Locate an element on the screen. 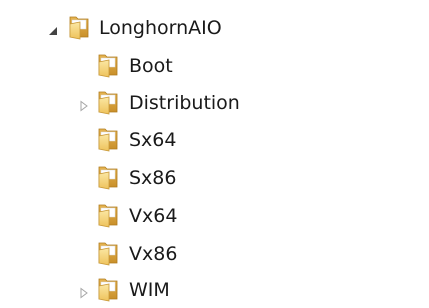 This screenshot has width=429, height=308. tree-item-label: Vx86 is located at coordinates (153, 254).